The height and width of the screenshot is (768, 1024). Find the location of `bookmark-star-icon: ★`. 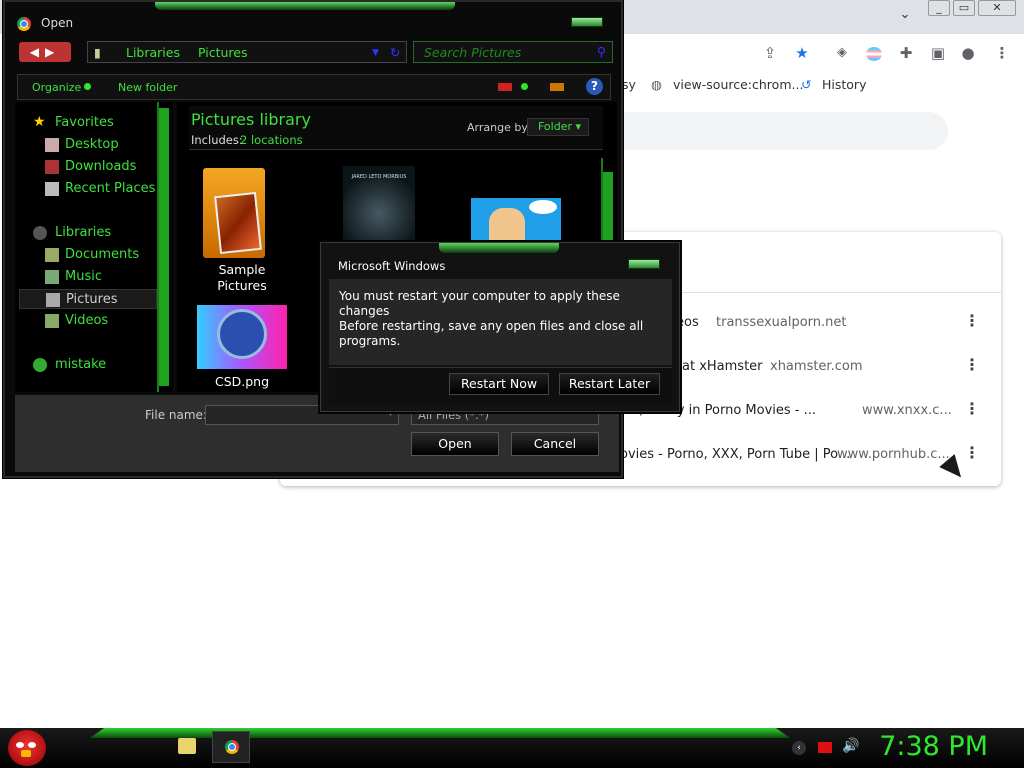

bookmark-star-icon: ★ is located at coordinates (802, 53).